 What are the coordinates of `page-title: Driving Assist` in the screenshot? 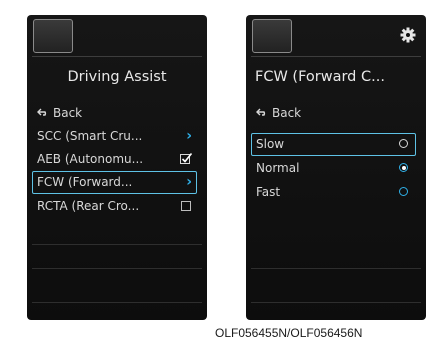 It's located at (117, 77).